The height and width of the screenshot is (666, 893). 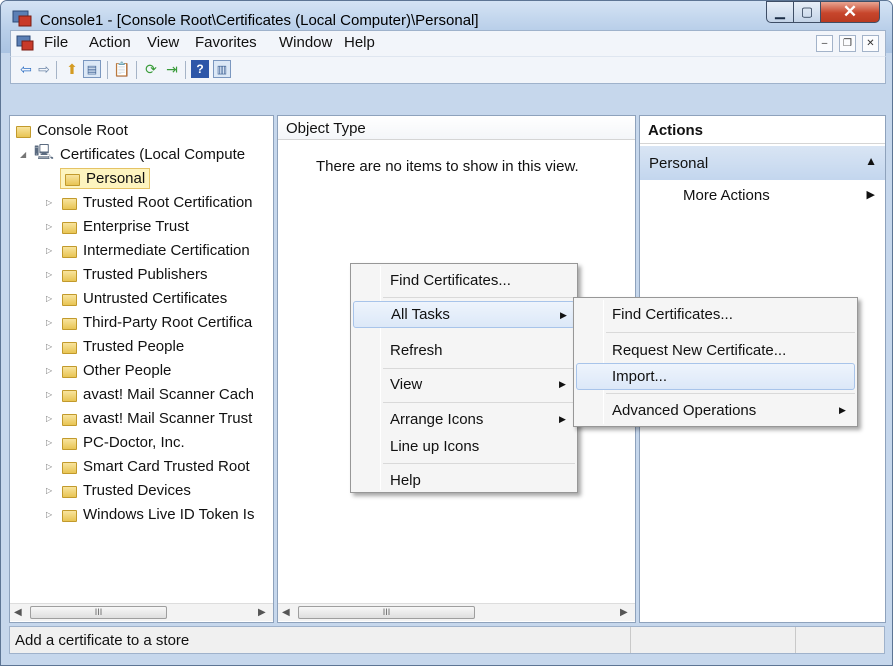 What do you see at coordinates (726, 195) in the screenshot?
I see `more-actions-label: More Actions` at bounding box center [726, 195].